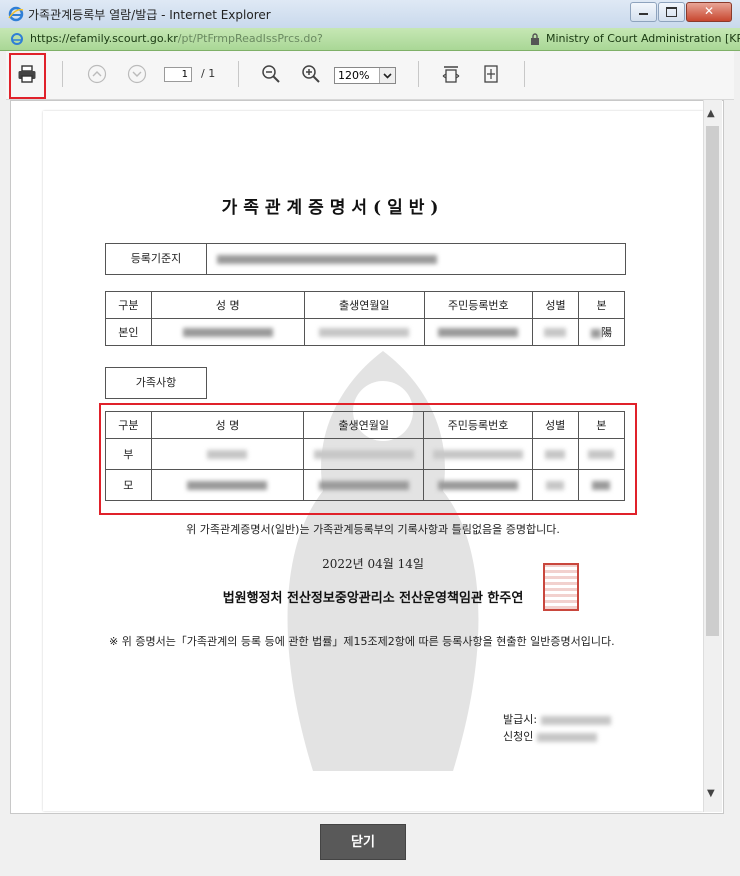 Image resolution: width=740 pixels, height=876 pixels. I want to click on personal-info-table: 구분 성 명 출생연월일 주민등록번호 성별 본 본인 陽, so click(365, 318).